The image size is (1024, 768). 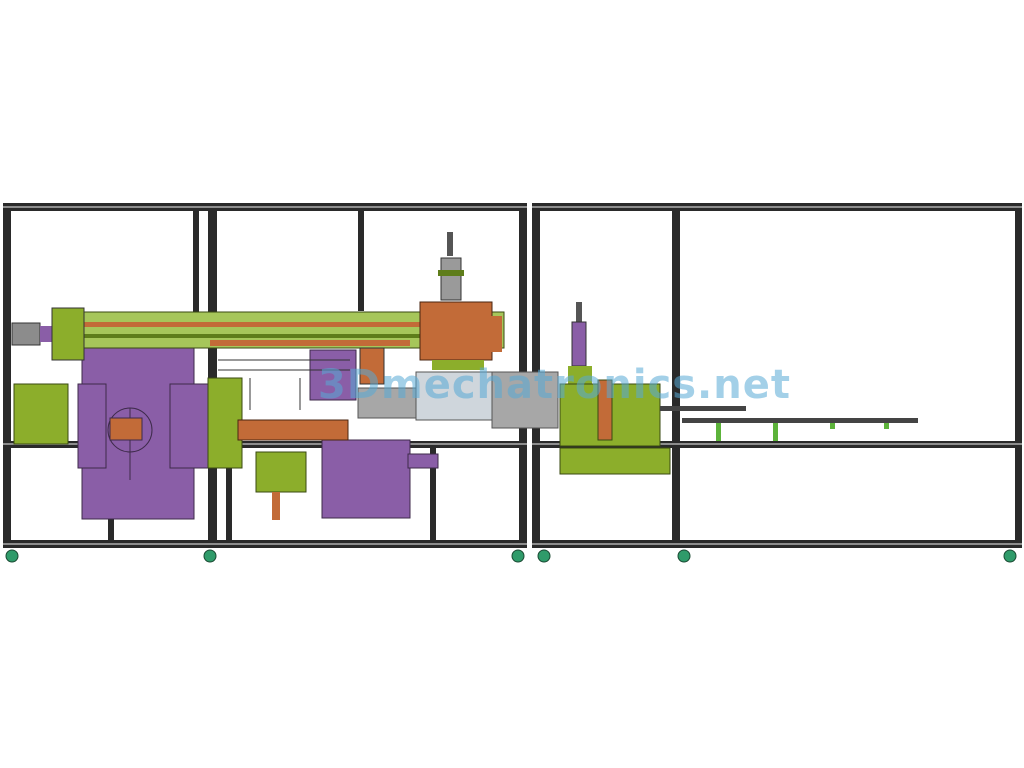 What do you see at coordinates (511, 556) in the screenshot?
I see `caster-wheel-icon` at bounding box center [511, 556].